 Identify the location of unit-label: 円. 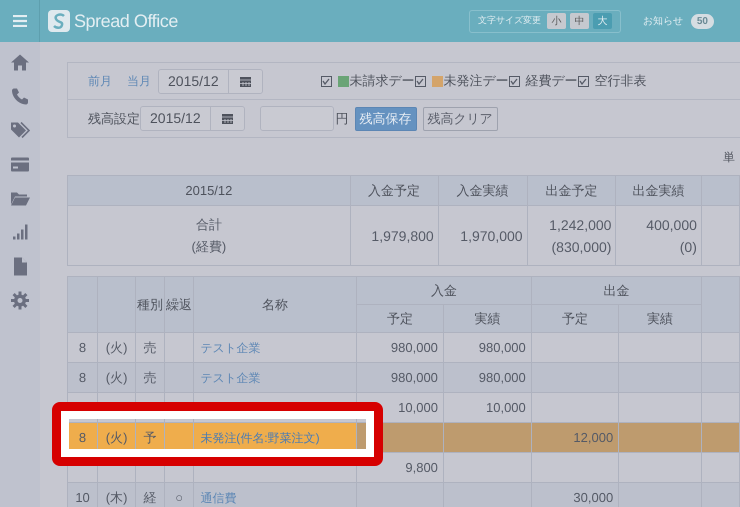
(342, 119).